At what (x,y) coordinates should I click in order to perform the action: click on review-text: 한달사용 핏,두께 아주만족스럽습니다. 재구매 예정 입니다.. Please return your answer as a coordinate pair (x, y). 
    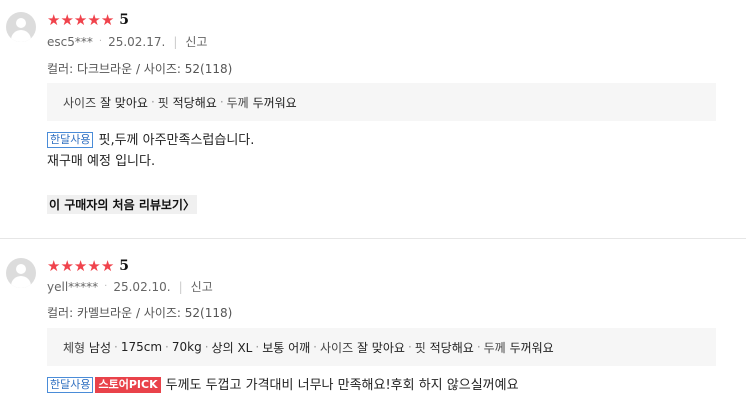
    Looking at the image, I should click on (150, 151).